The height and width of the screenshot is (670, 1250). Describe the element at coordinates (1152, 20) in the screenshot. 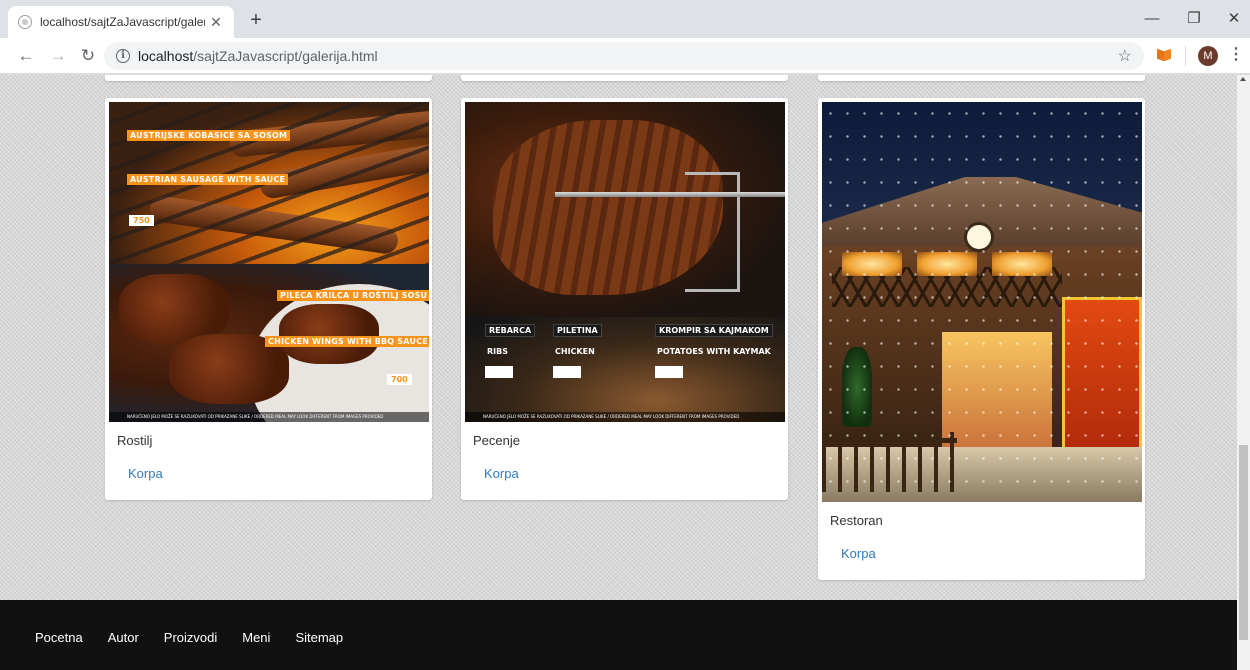

I see `minimize-icon: —` at that location.